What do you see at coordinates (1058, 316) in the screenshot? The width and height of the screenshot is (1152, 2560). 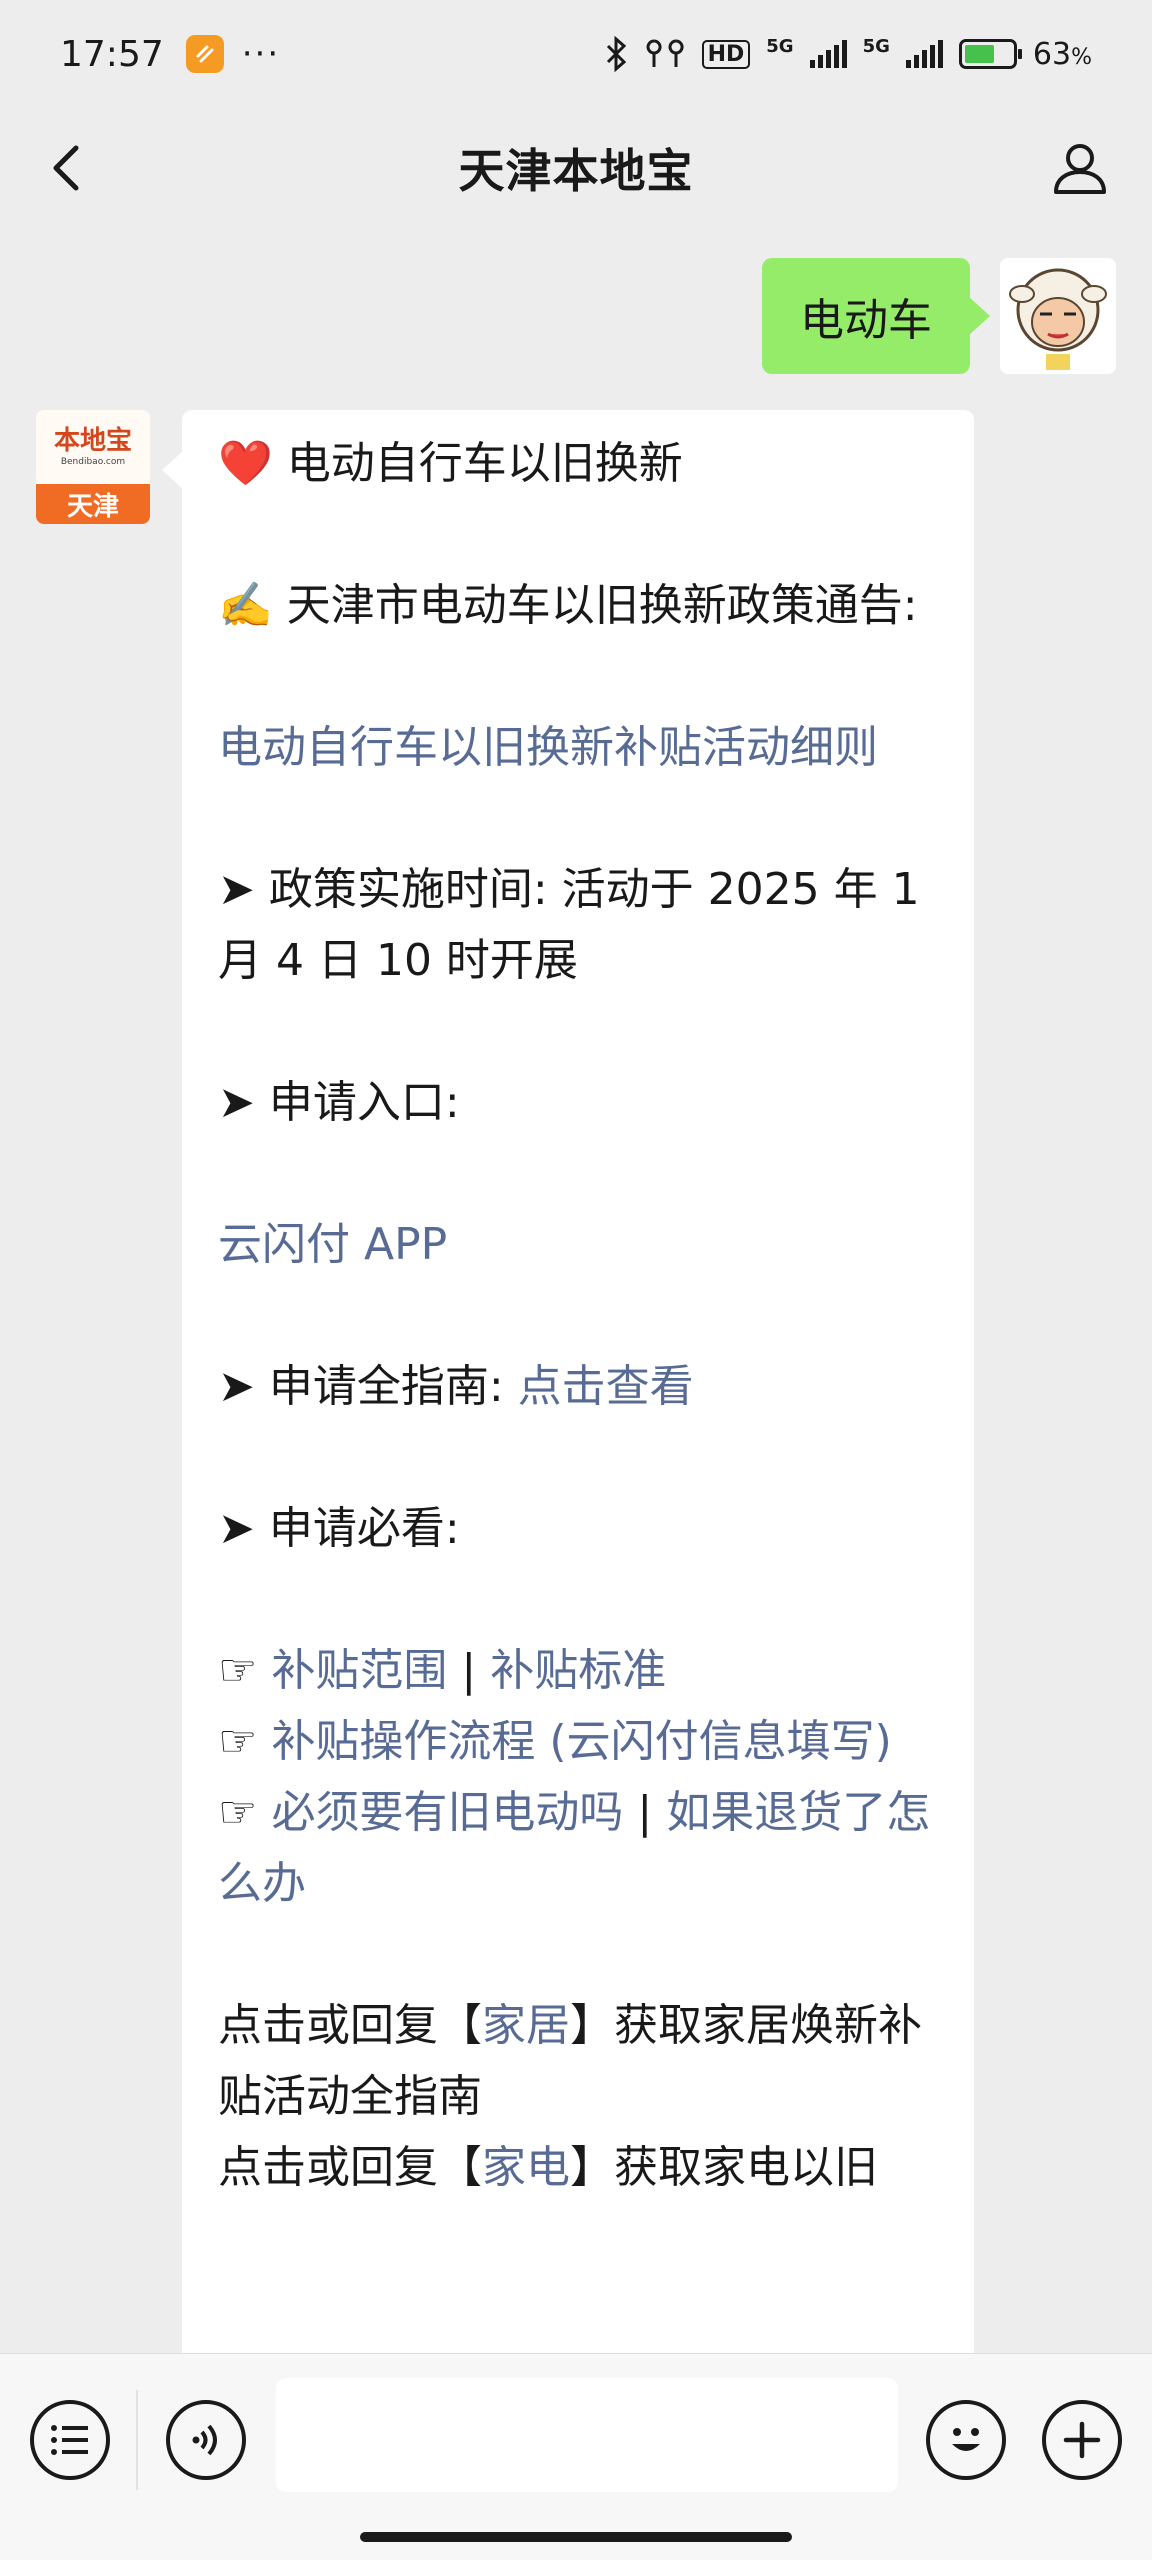 I see `my-avatar` at bounding box center [1058, 316].